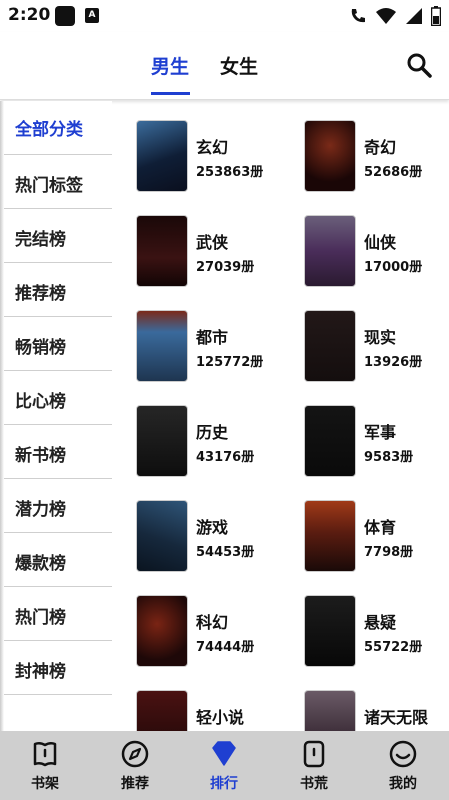 This screenshot has width=449, height=800. Describe the element at coordinates (376, 445) in the screenshot. I see `category-item: 军事 9583册` at that location.